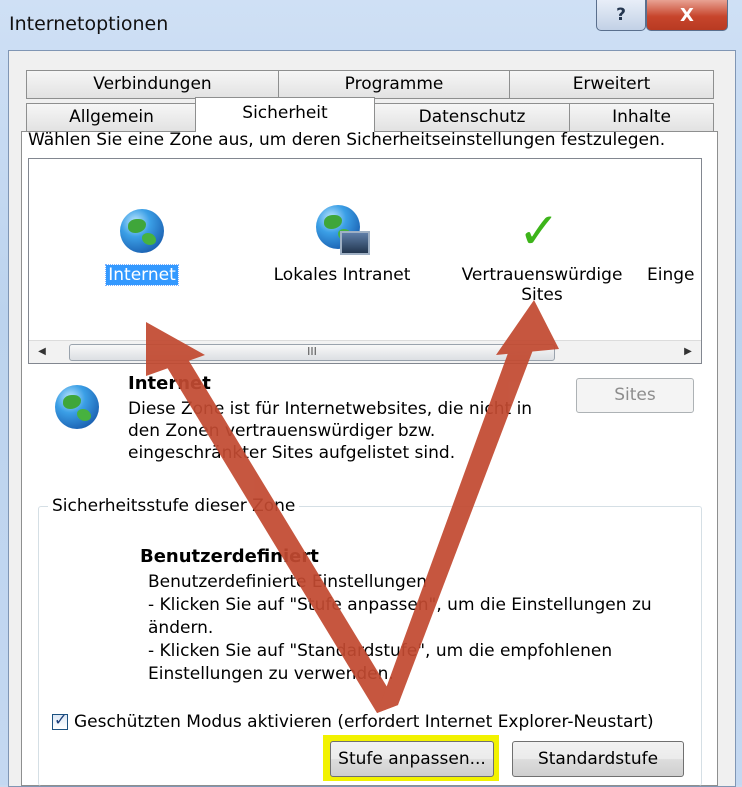  What do you see at coordinates (312, 352) in the screenshot?
I see `scroll-thumb: III` at bounding box center [312, 352].